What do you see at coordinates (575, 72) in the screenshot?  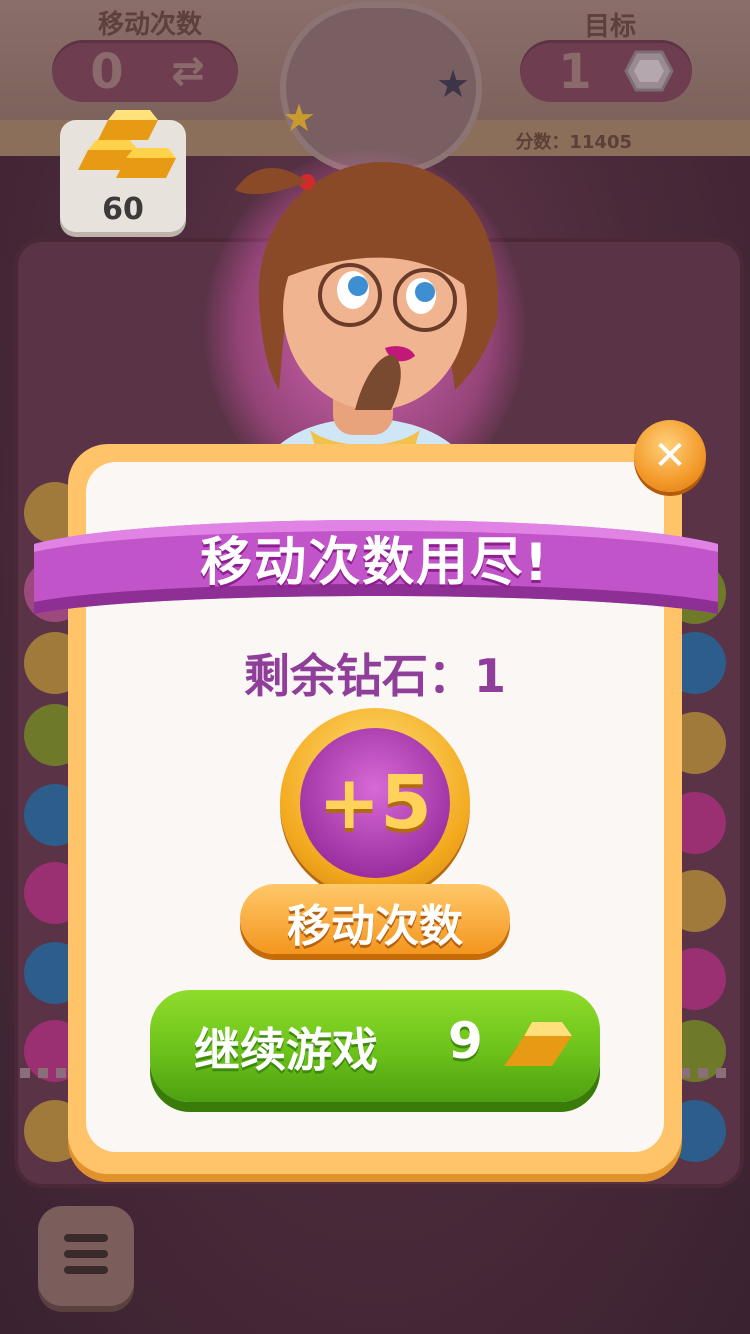 I see `goal-value: 1` at bounding box center [575, 72].